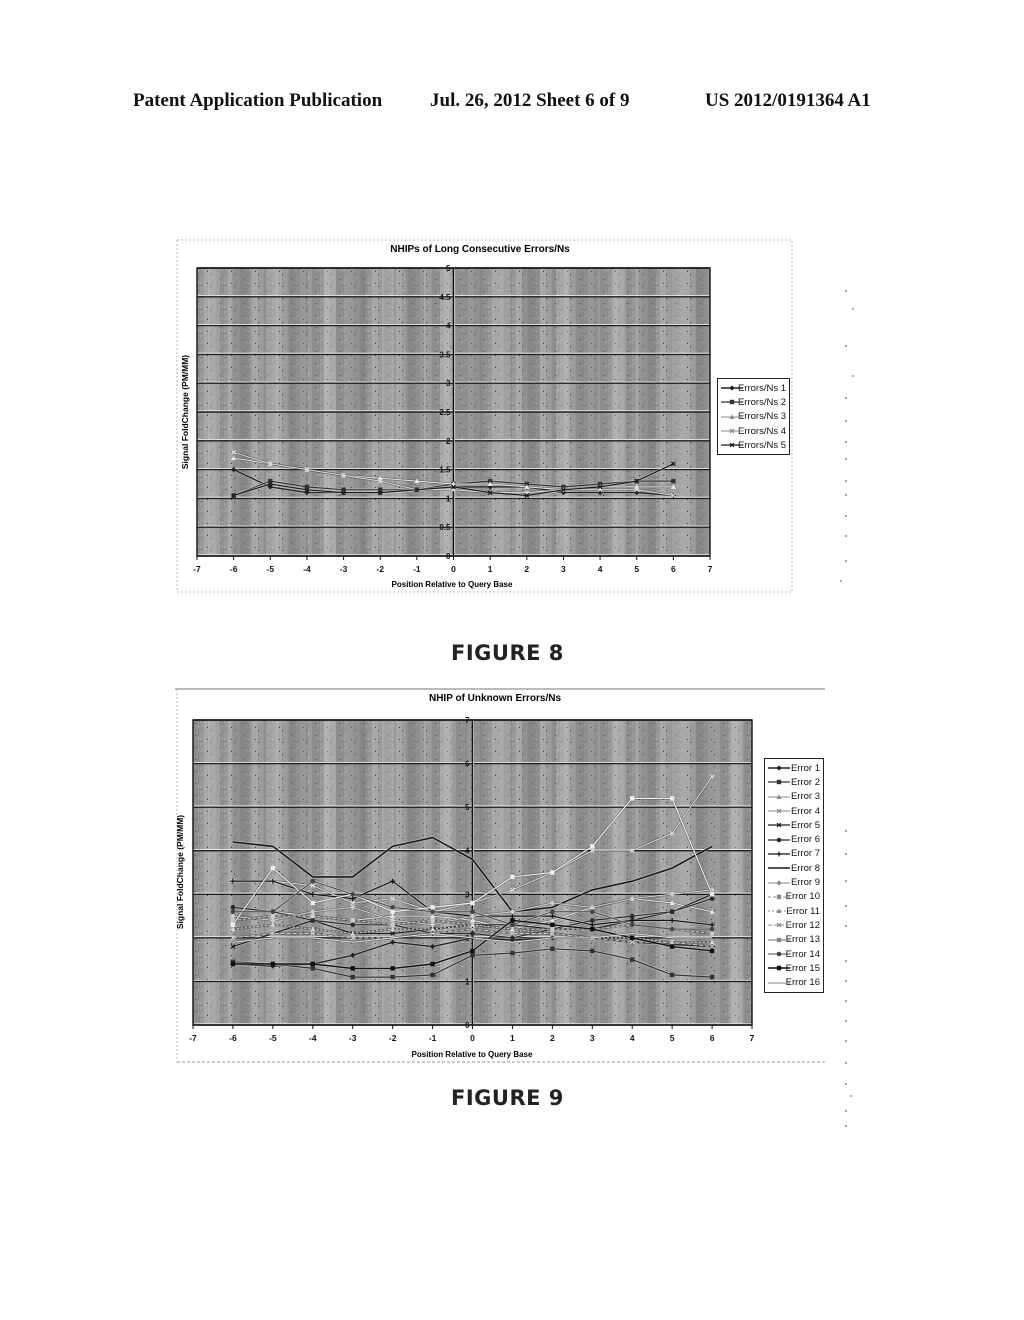 The height and width of the screenshot is (1320, 1024). What do you see at coordinates (445, 412) in the screenshot?
I see `y-tick-label: 2.5` at bounding box center [445, 412].